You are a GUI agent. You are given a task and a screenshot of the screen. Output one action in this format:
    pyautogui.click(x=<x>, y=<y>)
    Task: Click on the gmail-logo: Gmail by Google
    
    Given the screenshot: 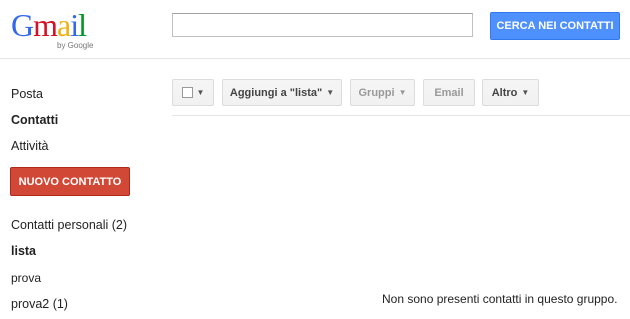 What is the action you would take?
    pyautogui.click(x=56, y=30)
    